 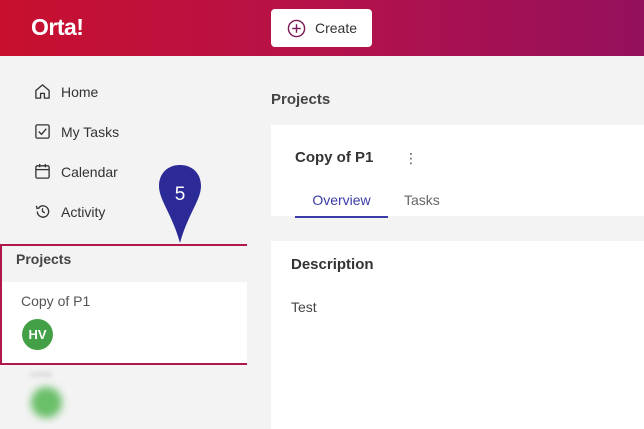 I want to click on calendar-icon, so click(x=42, y=171).